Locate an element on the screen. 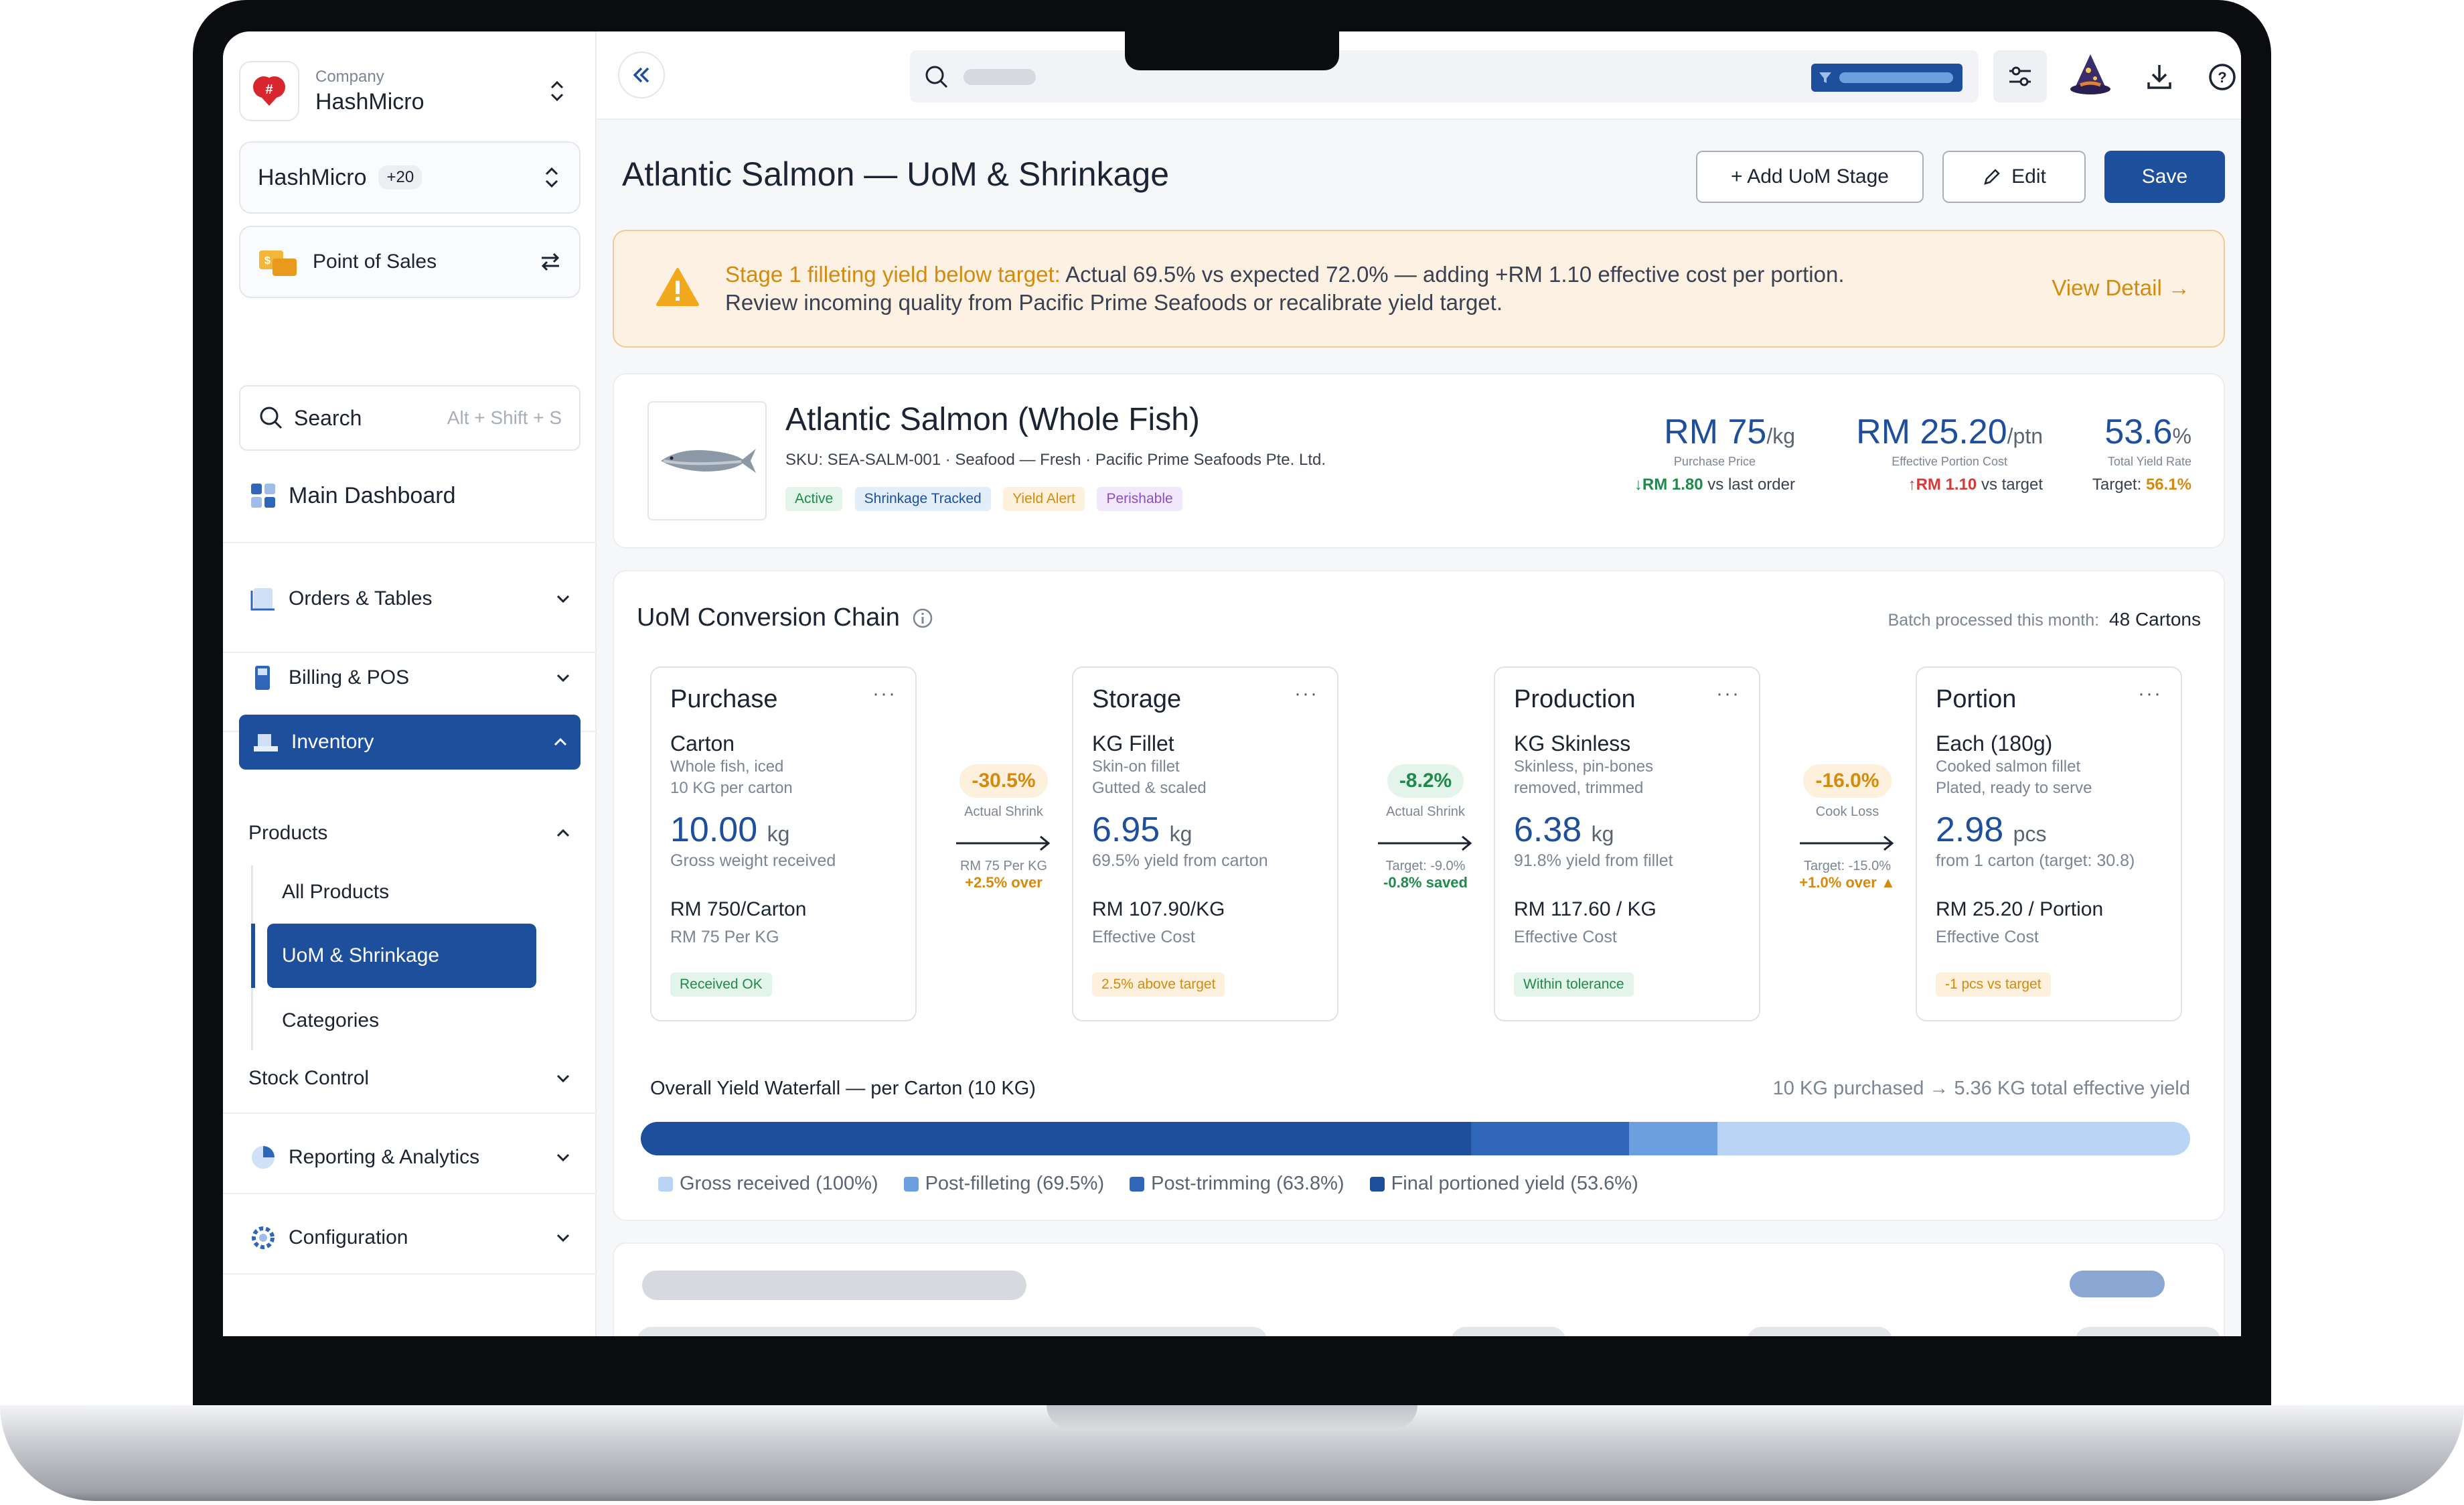 This screenshot has height=1505, width=2464. pos-icon: $ is located at coordinates (278, 262).